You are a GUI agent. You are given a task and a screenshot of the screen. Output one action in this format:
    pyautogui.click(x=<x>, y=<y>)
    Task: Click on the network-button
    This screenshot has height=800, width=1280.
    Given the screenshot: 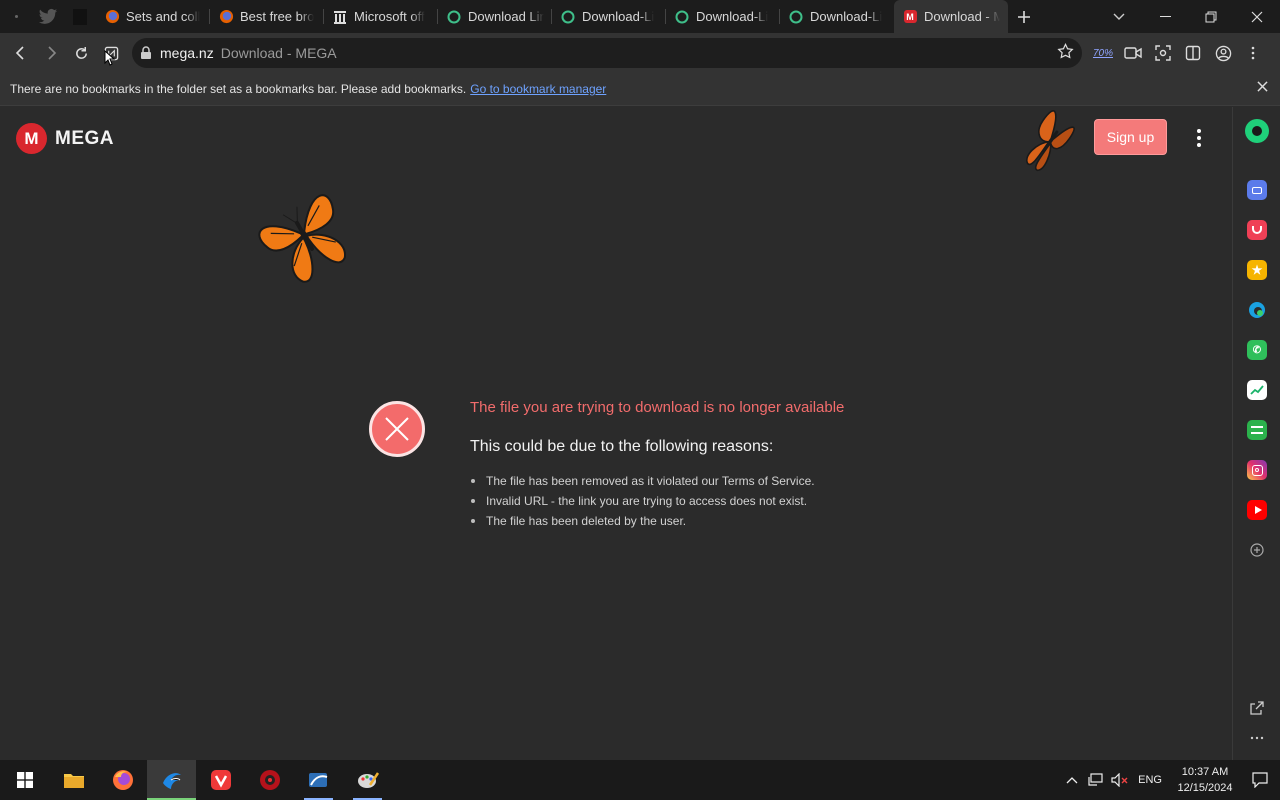 What is the action you would take?
    pyautogui.click(x=1096, y=780)
    